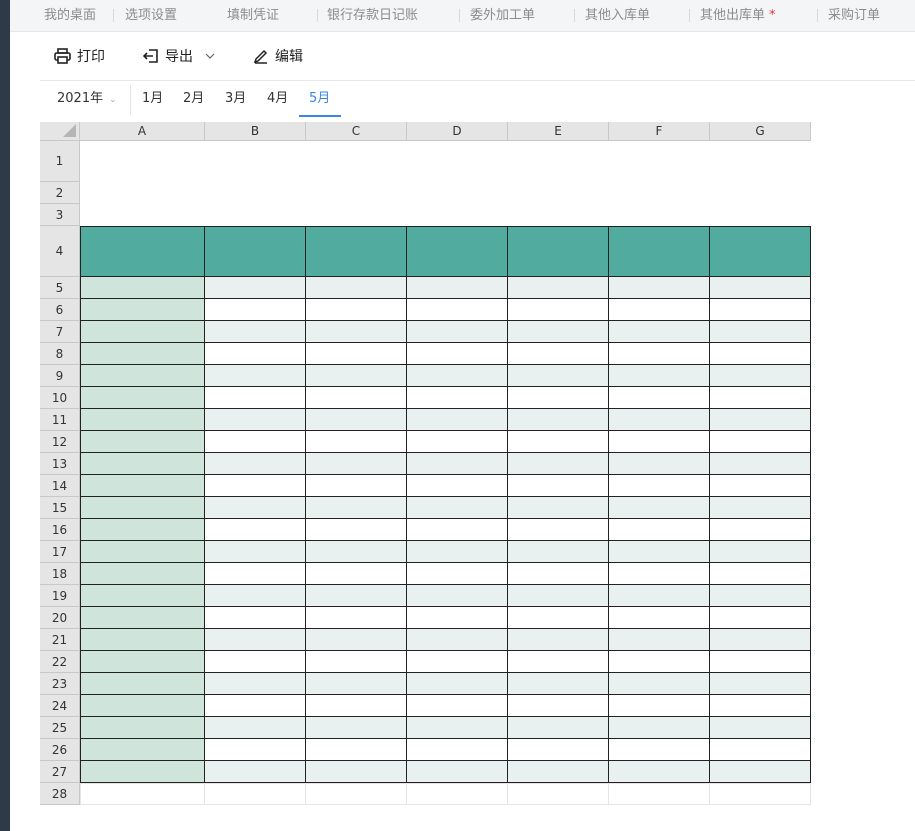 The height and width of the screenshot is (831, 915). Describe the element at coordinates (142, 507) in the screenshot. I see `cell-a15` at that location.